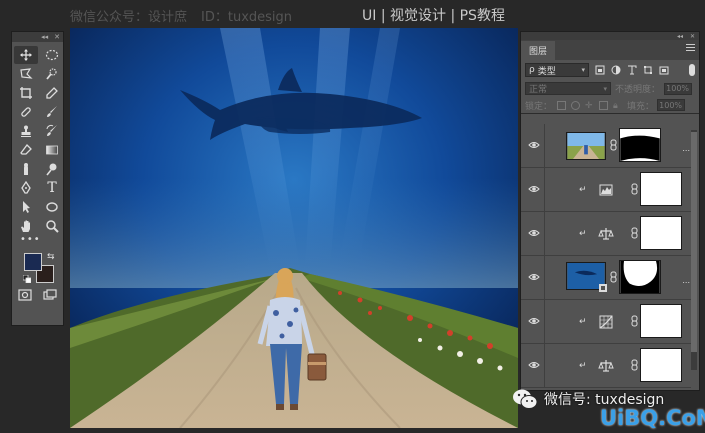 This screenshot has width=705, height=433. Describe the element at coordinates (648, 70) in the screenshot. I see `shape-filter-icon` at that location.